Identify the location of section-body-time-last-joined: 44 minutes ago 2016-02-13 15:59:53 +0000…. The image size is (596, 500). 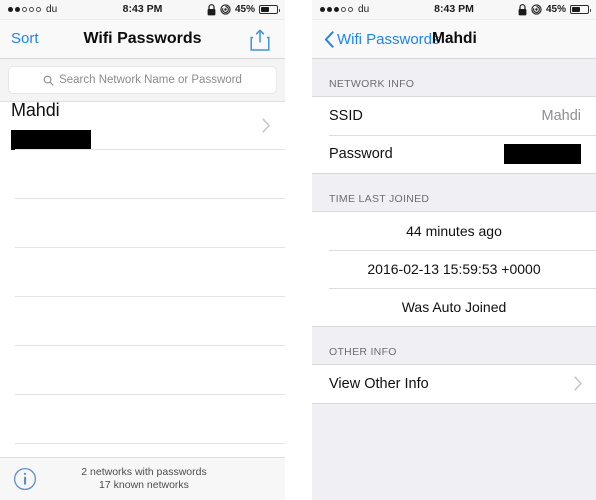
(454, 269).